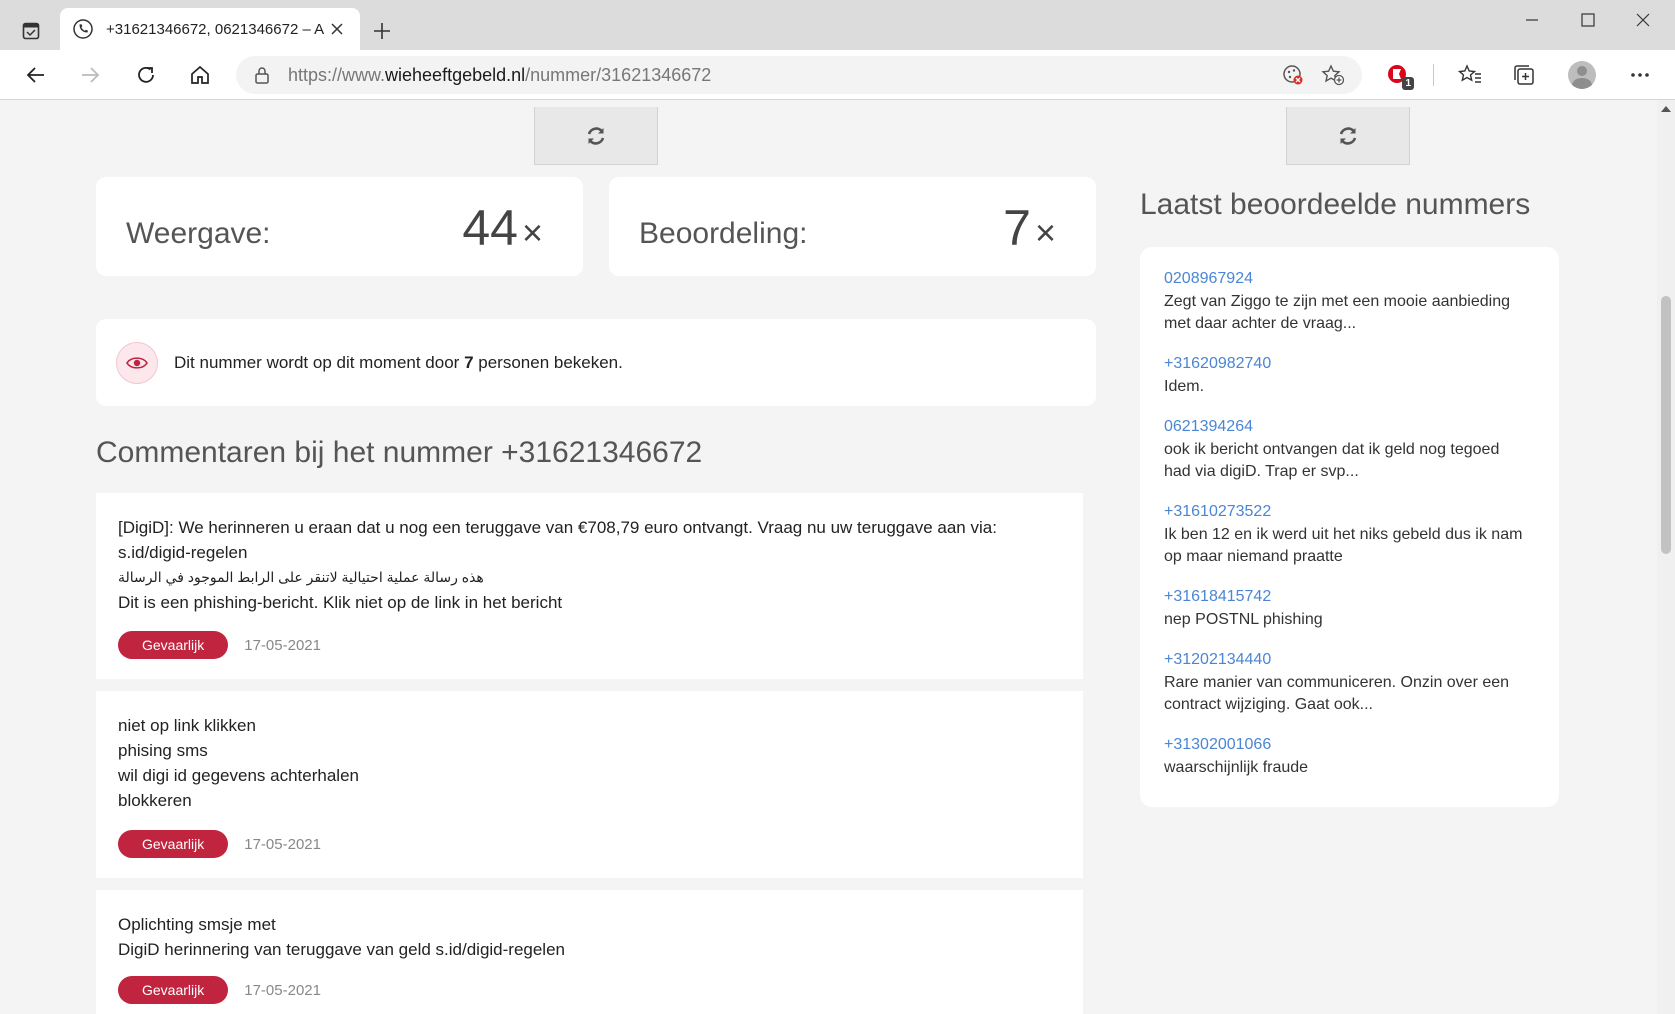  I want to click on refresh-button-left, so click(596, 136).